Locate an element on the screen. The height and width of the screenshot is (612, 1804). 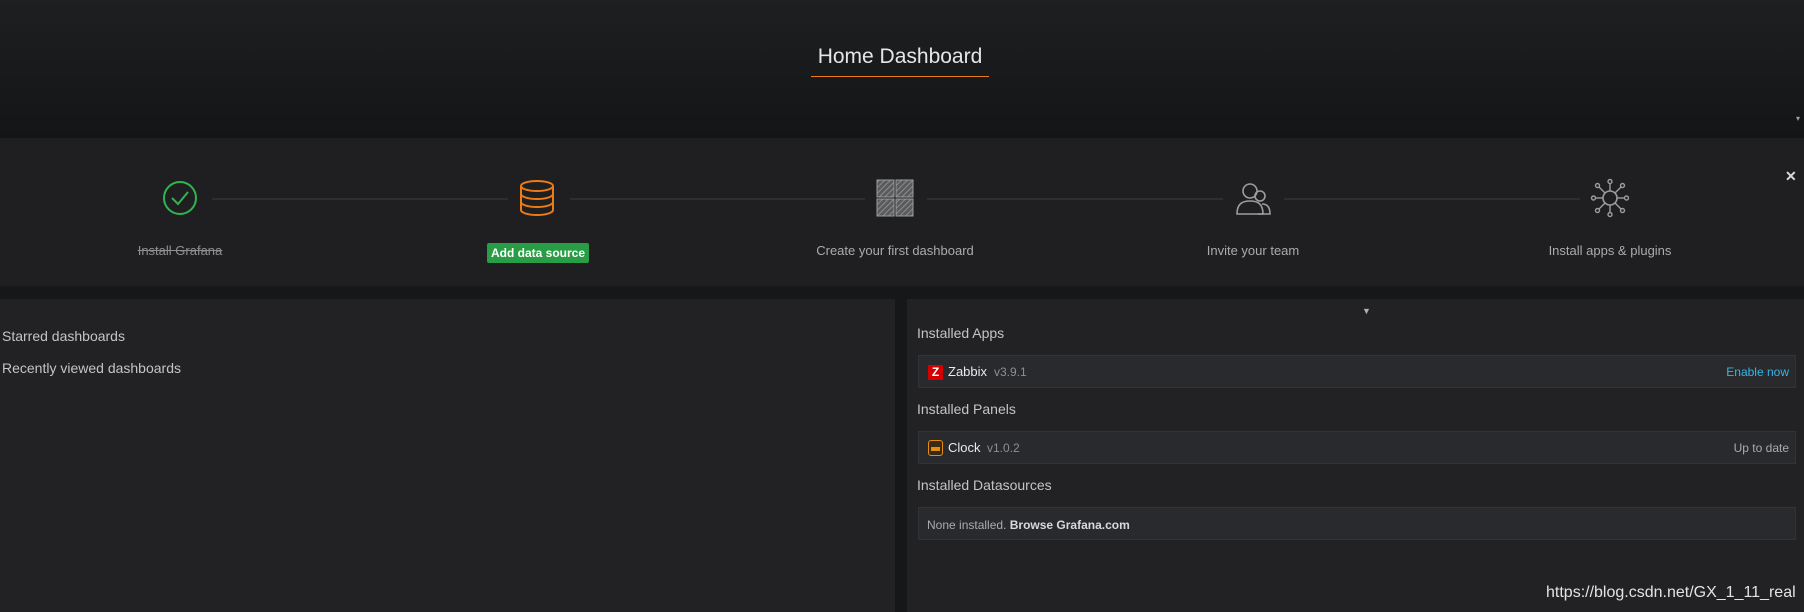
panel-version: v1.0.2 is located at coordinates (1003, 448).